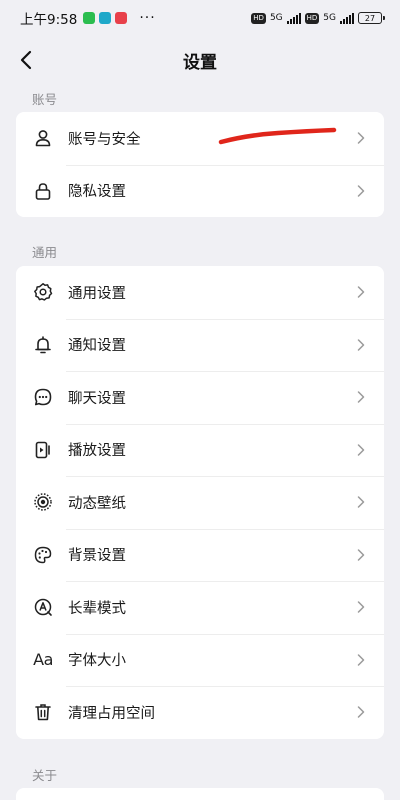 This screenshot has width=400, height=800. Describe the element at coordinates (97, 661) in the screenshot. I see `row-label: 字体大小` at that location.